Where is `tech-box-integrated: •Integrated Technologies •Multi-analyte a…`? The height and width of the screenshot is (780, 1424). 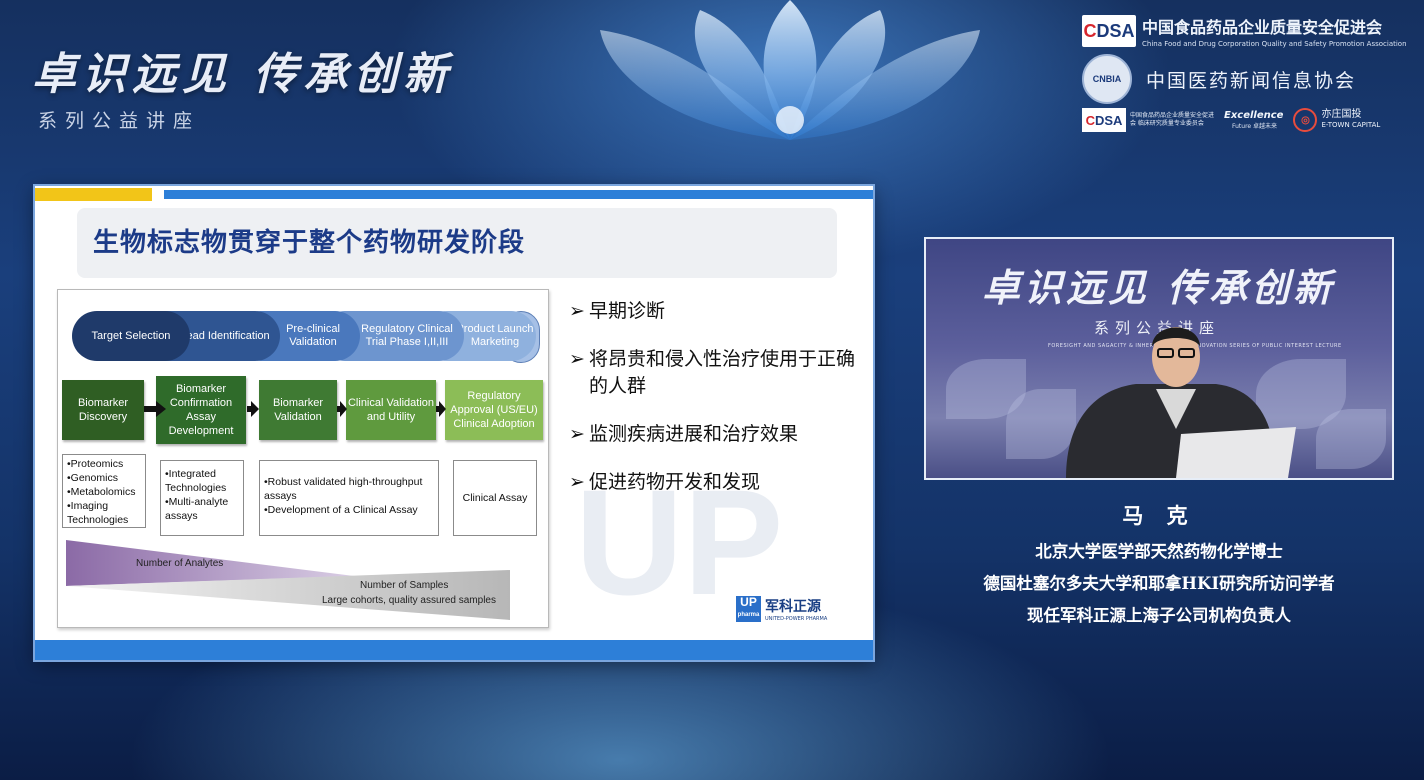 tech-box-integrated: •Integrated Technologies •Multi-analyte a… is located at coordinates (202, 498).